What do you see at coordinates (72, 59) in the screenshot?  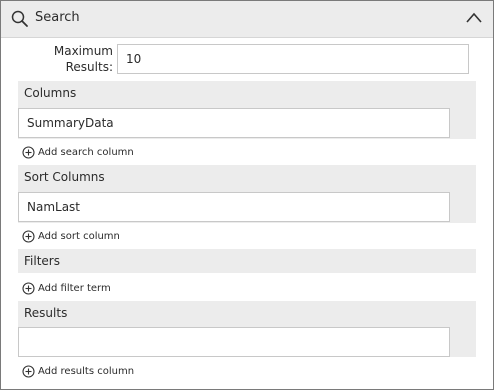 I see `max-results-label: Maximum Results:` at bounding box center [72, 59].